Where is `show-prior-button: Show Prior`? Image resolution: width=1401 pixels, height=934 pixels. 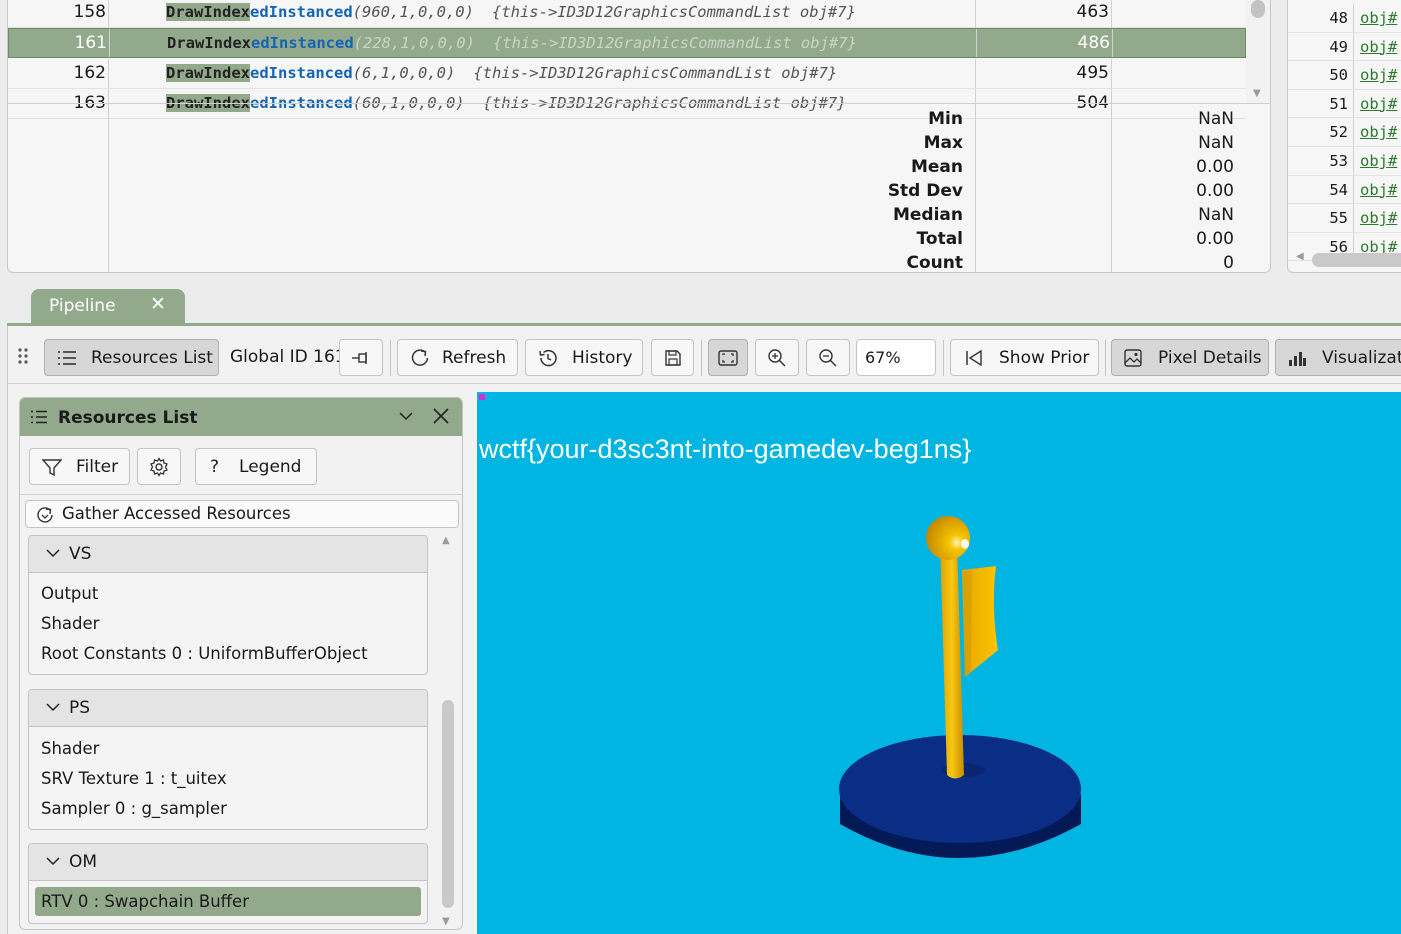
show-prior-button: Show Prior is located at coordinates (1024, 357).